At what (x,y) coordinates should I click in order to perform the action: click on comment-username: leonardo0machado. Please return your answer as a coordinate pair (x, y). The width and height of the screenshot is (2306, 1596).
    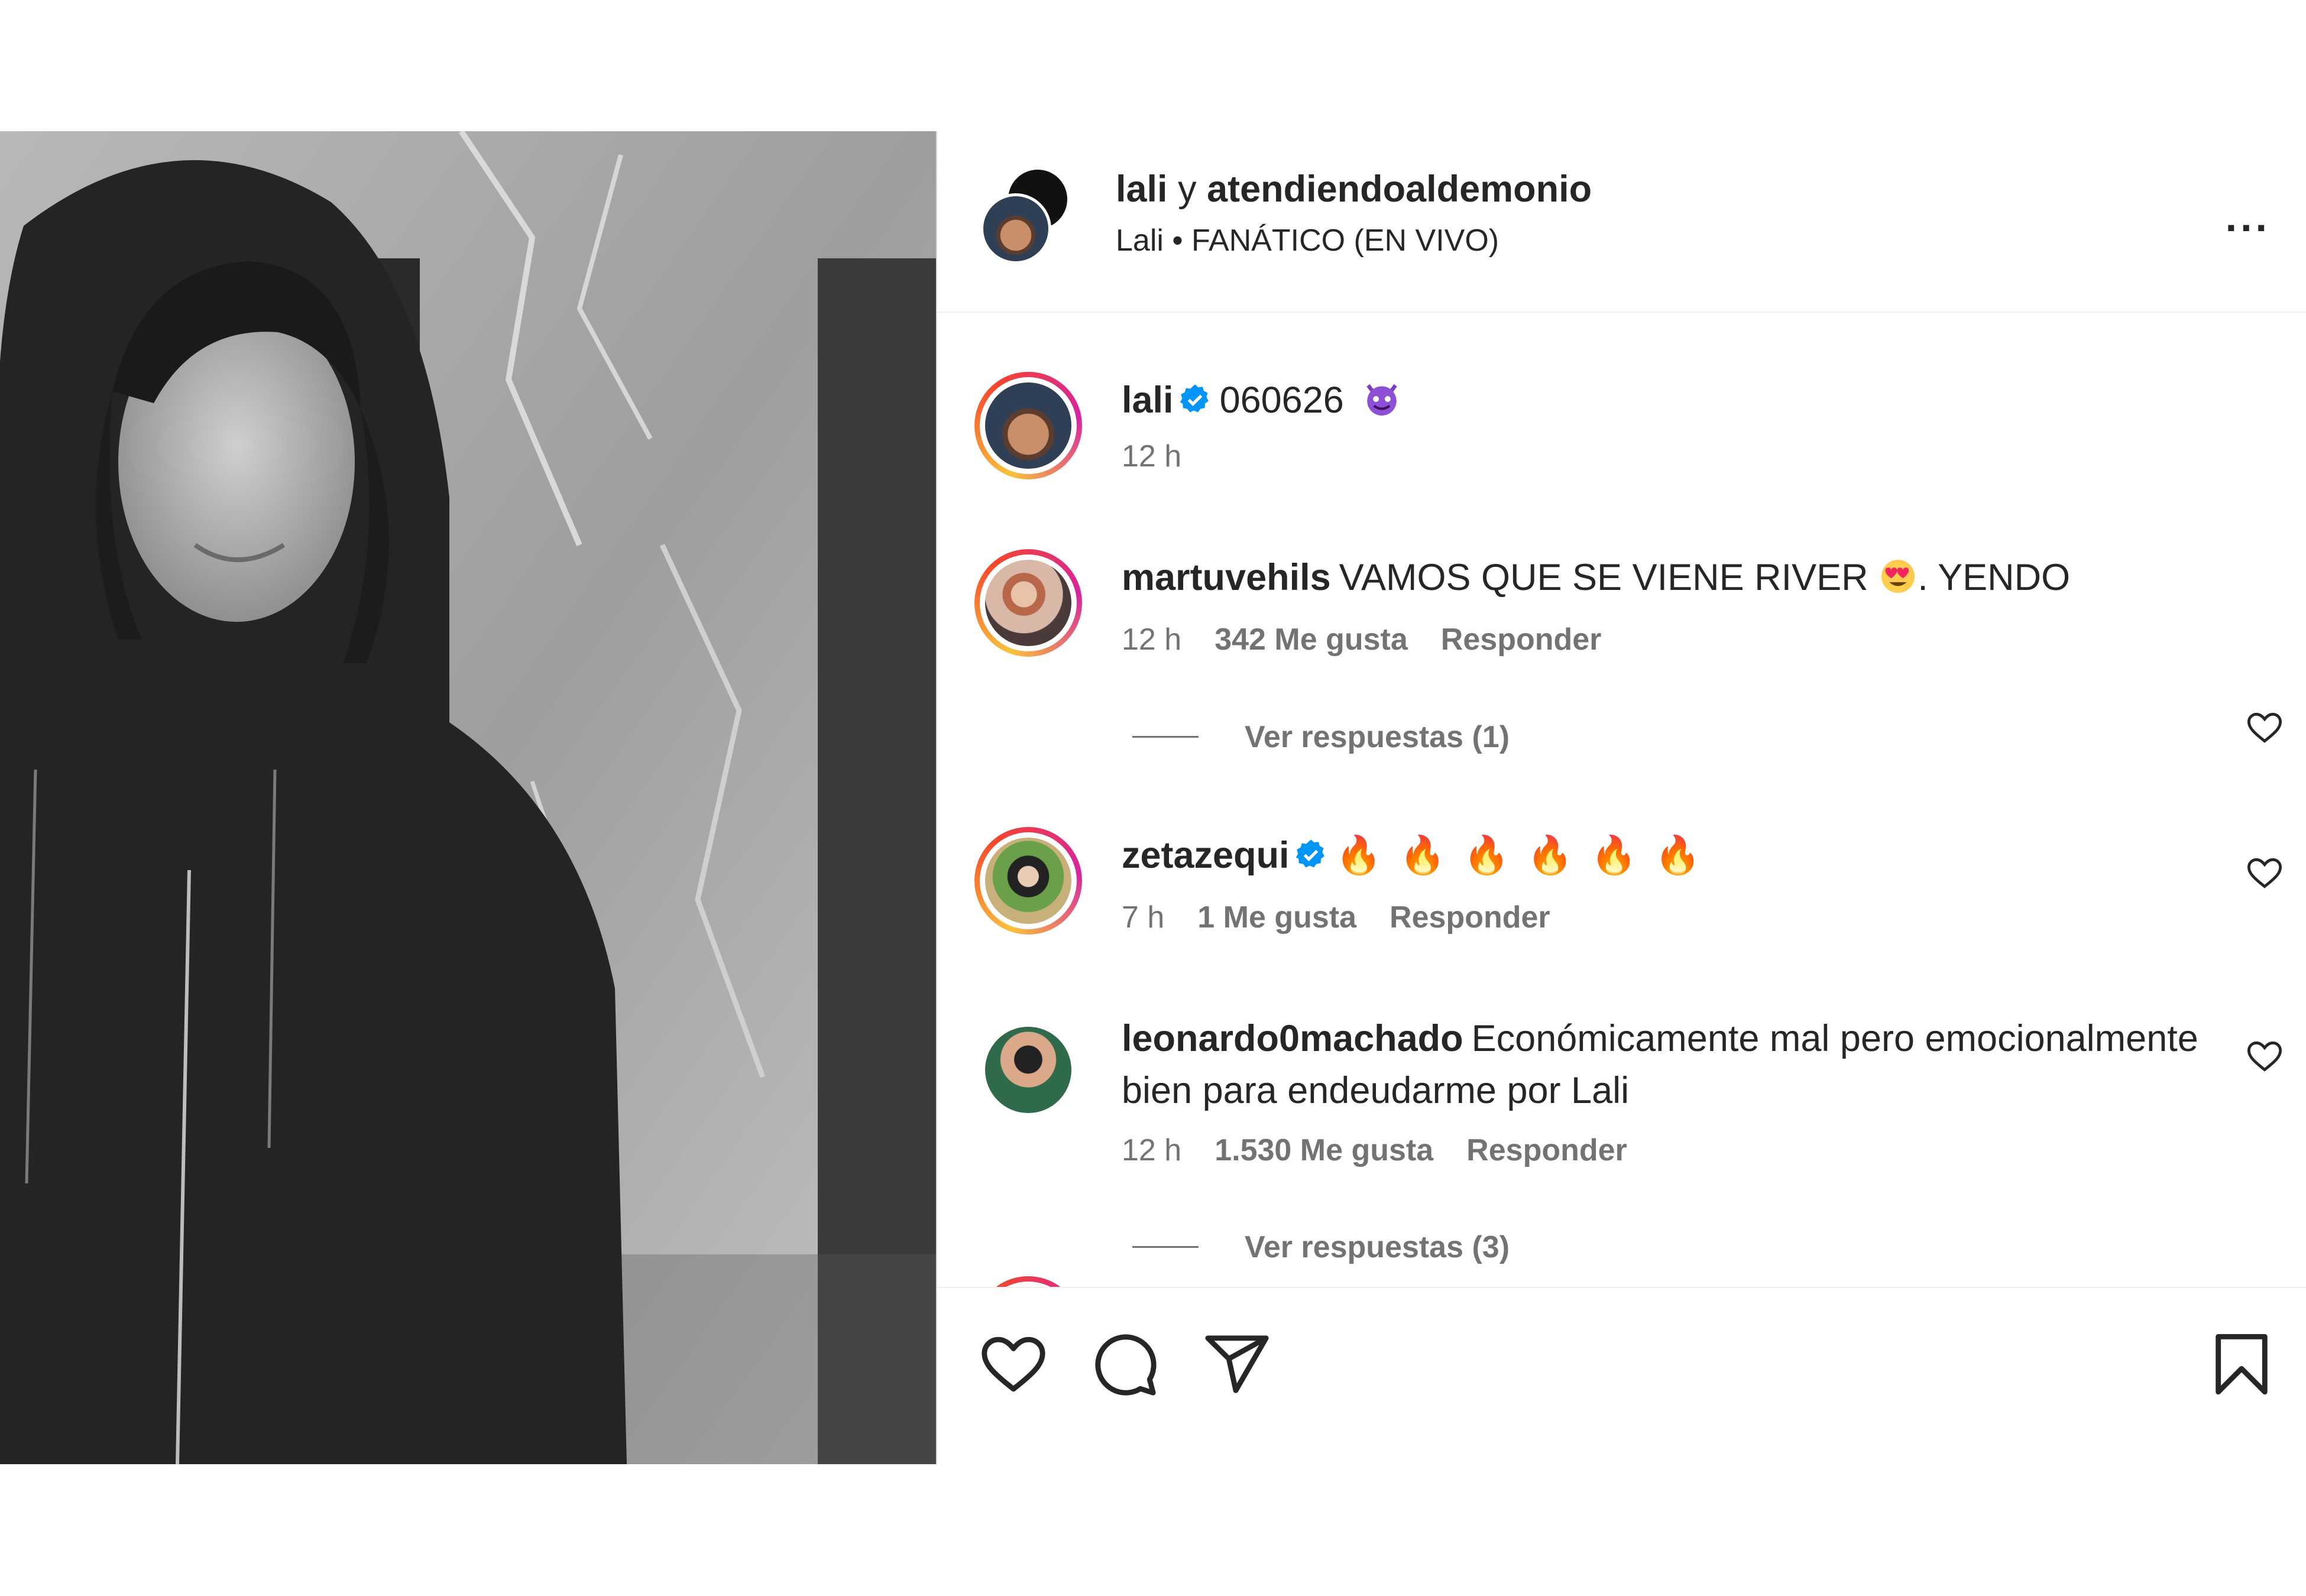
    Looking at the image, I should click on (1292, 1038).